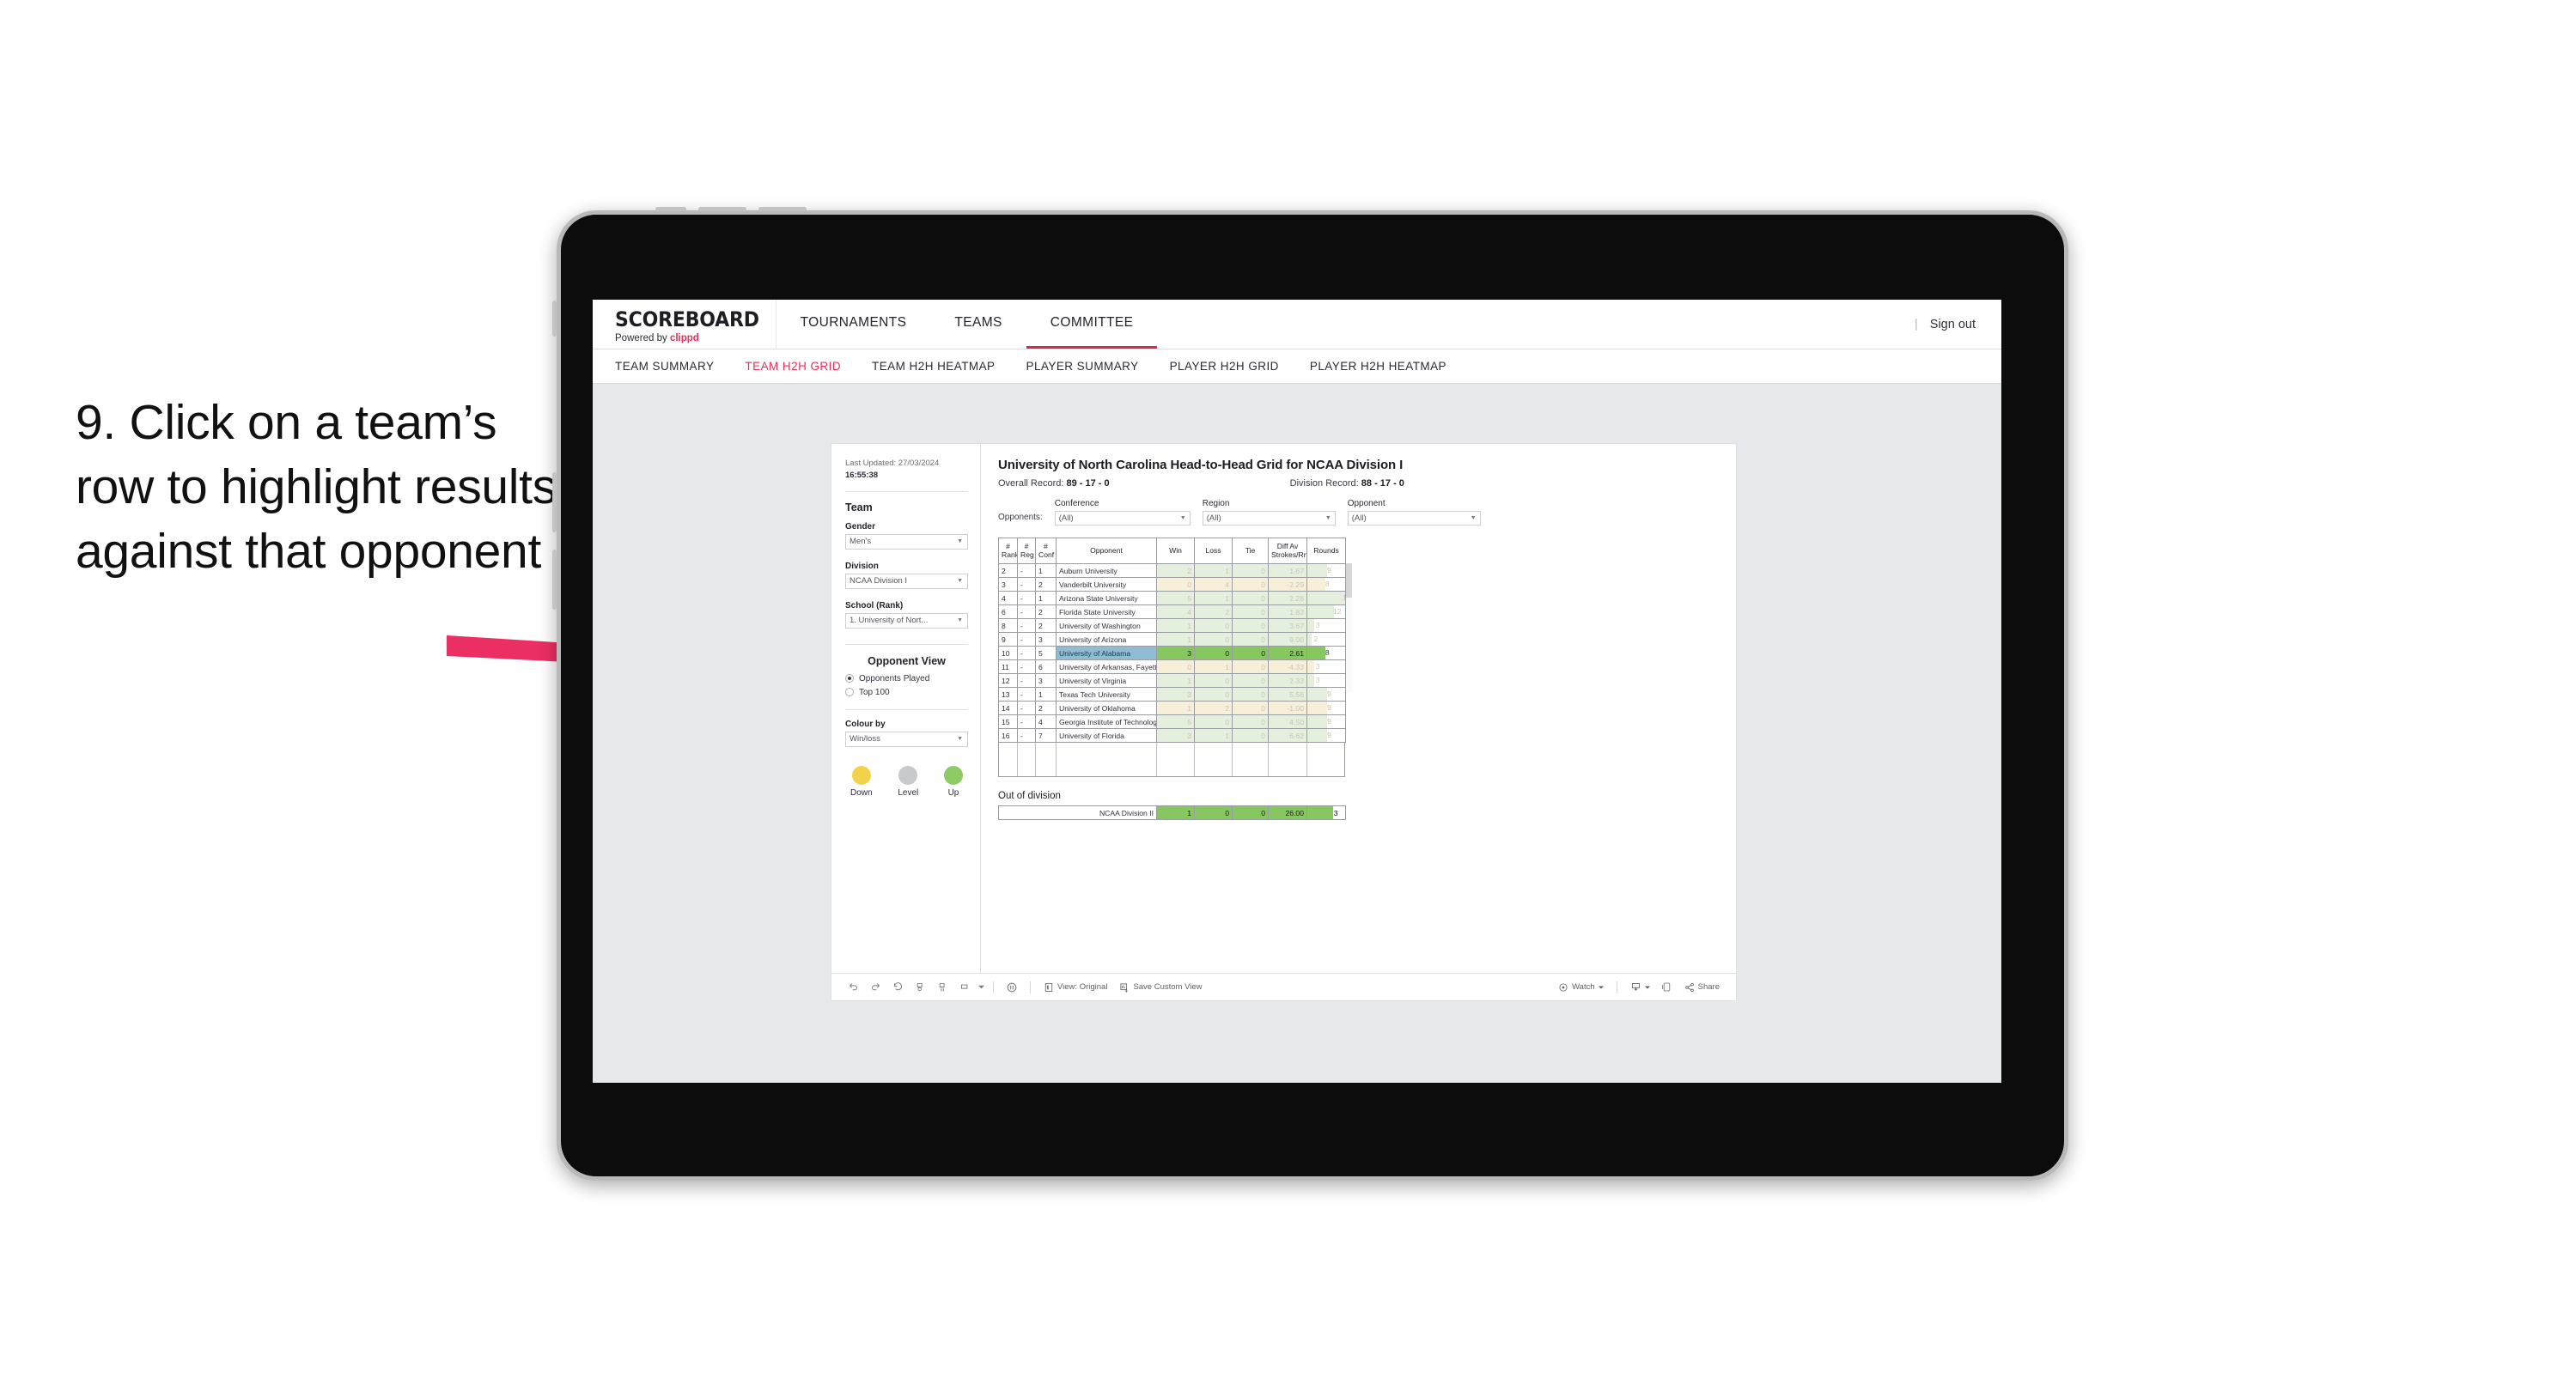 This screenshot has height=1385, width=2576. I want to click on radio-top-100: Top 100, so click(906, 692).